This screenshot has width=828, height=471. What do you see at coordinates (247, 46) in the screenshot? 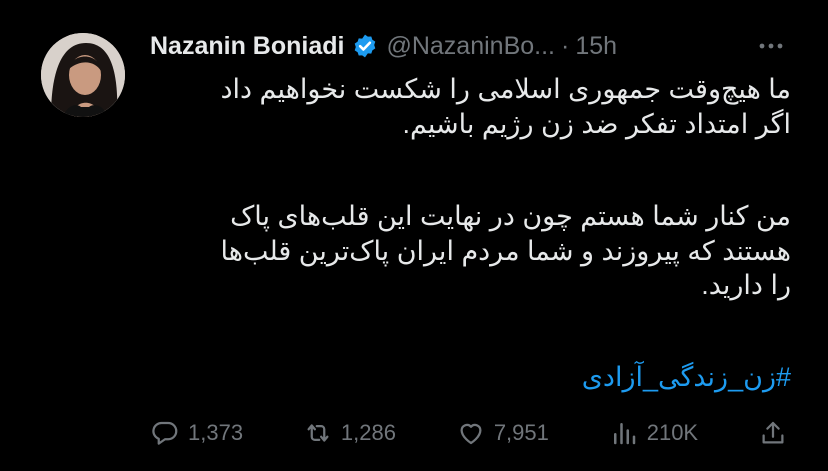
I see `author-name: Nazanin Boniadi` at bounding box center [247, 46].